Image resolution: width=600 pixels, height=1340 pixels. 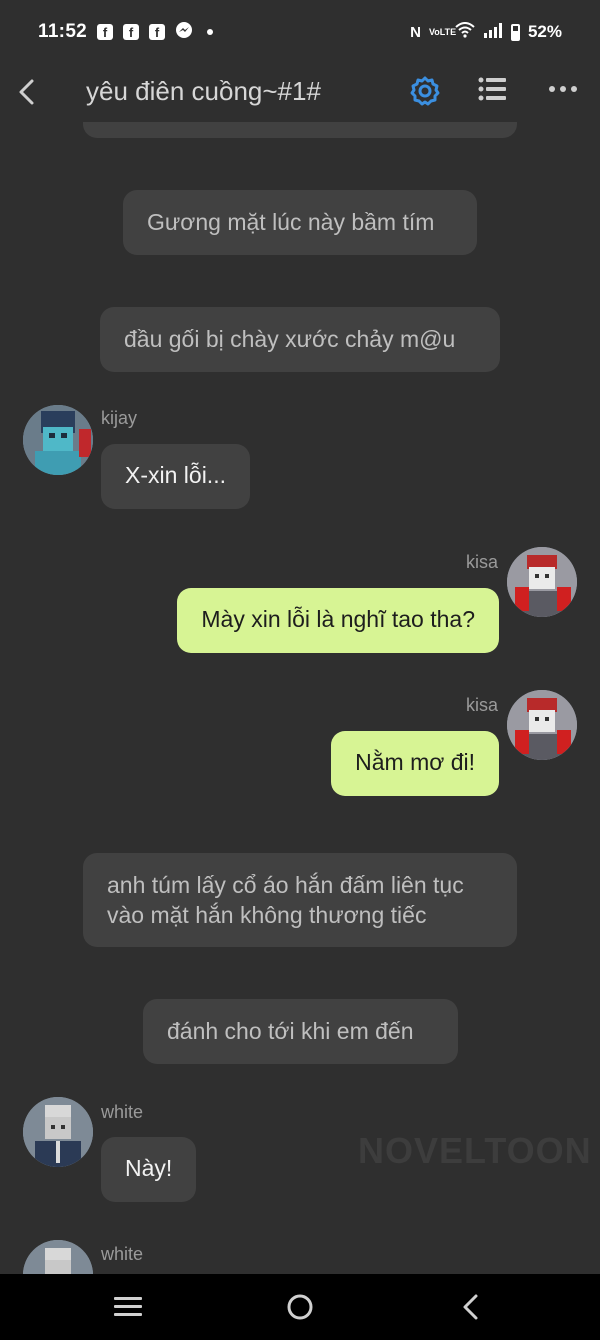 I want to click on home-button, so click(x=300, y=1307).